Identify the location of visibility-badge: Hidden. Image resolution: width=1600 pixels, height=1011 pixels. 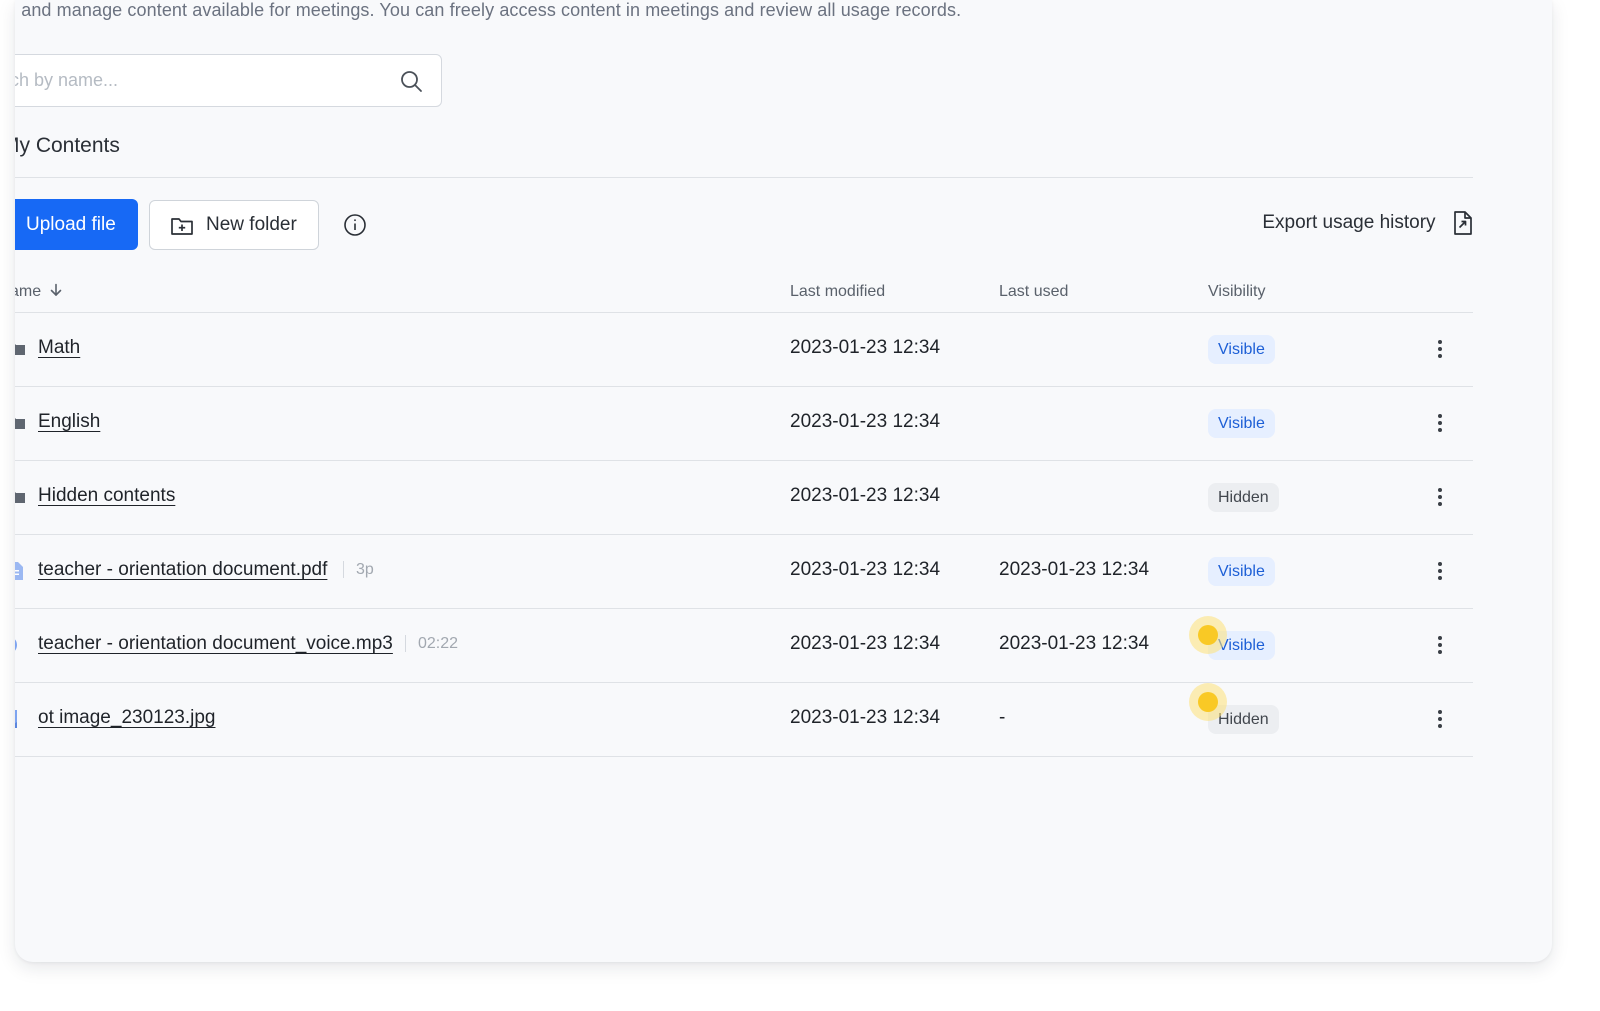
(1243, 497).